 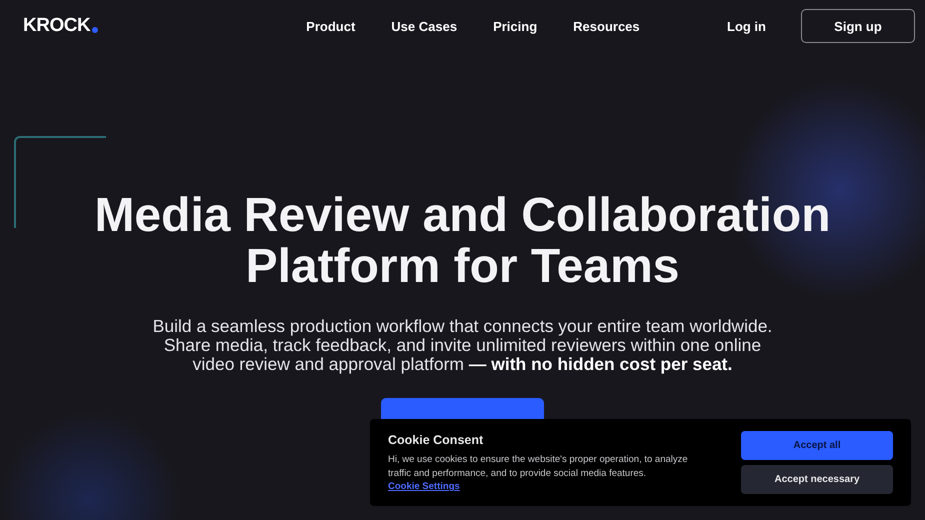 What do you see at coordinates (858, 26) in the screenshot?
I see `signup-button: Sign up` at bounding box center [858, 26].